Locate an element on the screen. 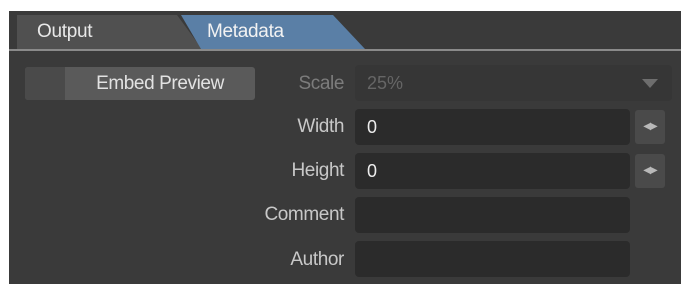  height-stepper: ◀▶ is located at coordinates (650, 171).